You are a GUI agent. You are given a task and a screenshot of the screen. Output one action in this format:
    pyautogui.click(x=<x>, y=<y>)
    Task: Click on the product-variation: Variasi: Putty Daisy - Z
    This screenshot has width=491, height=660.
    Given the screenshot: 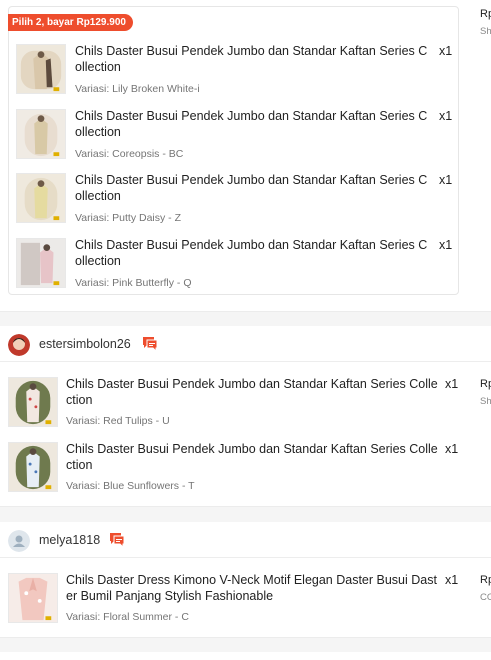 What is the action you would take?
    pyautogui.click(x=128, y=218)
    